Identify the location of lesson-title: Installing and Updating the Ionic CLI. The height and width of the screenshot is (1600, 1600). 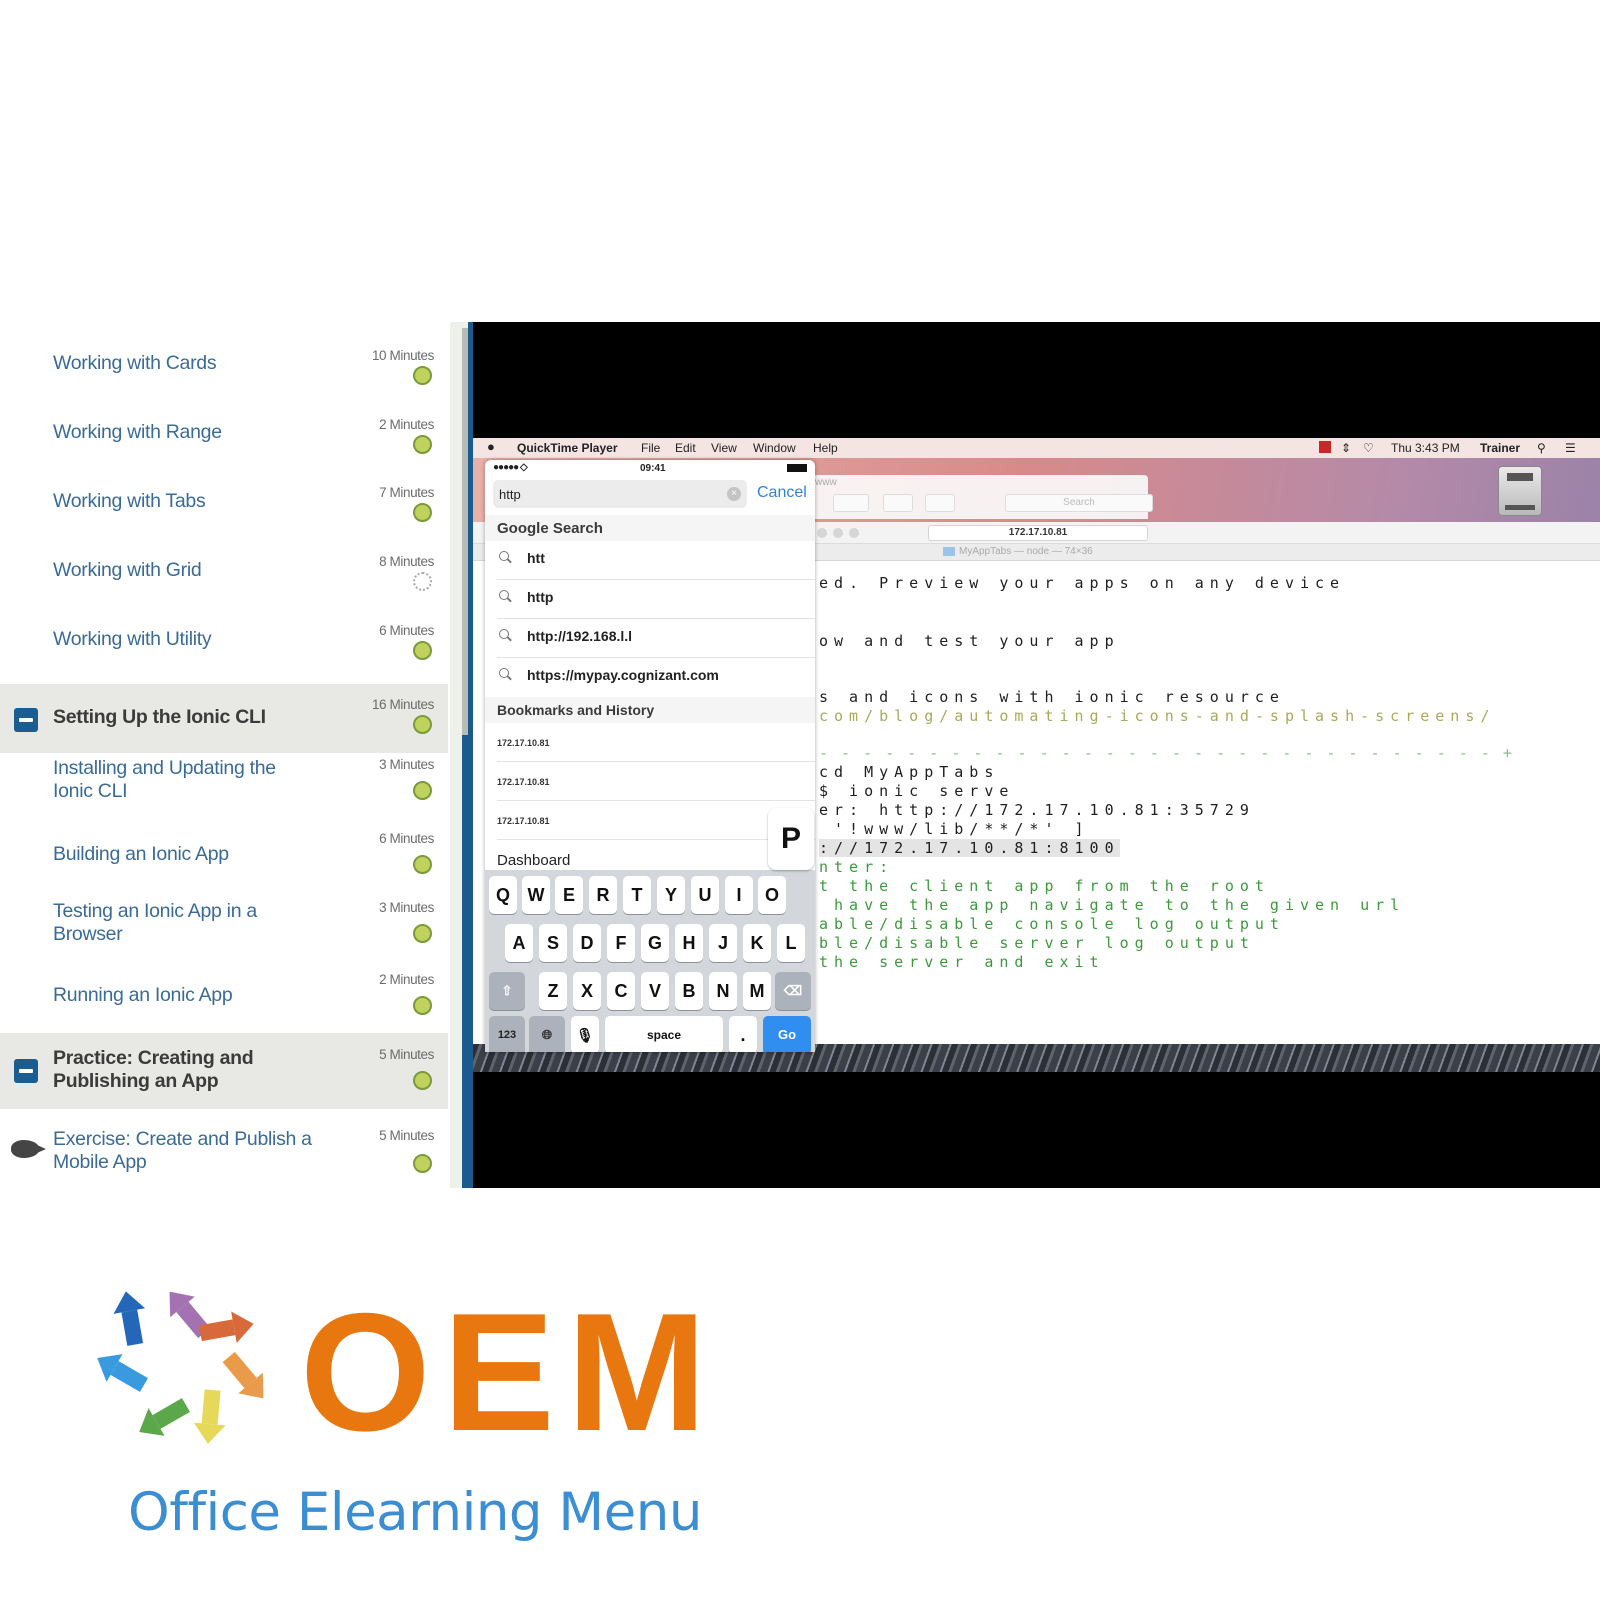
(178, 780).